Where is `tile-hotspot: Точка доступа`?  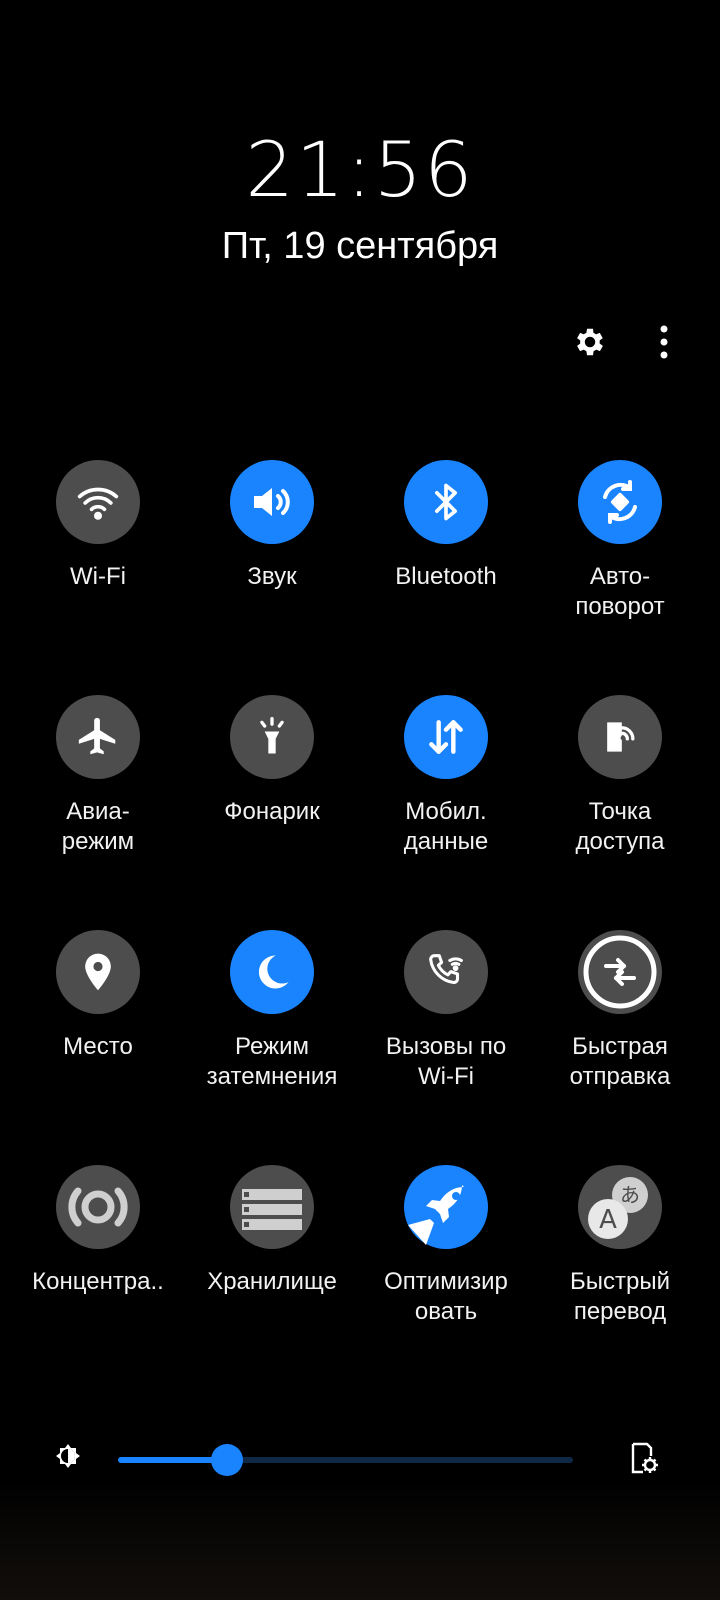 tile-hotspot: Точка доступа is located at coordinates (620, 776).